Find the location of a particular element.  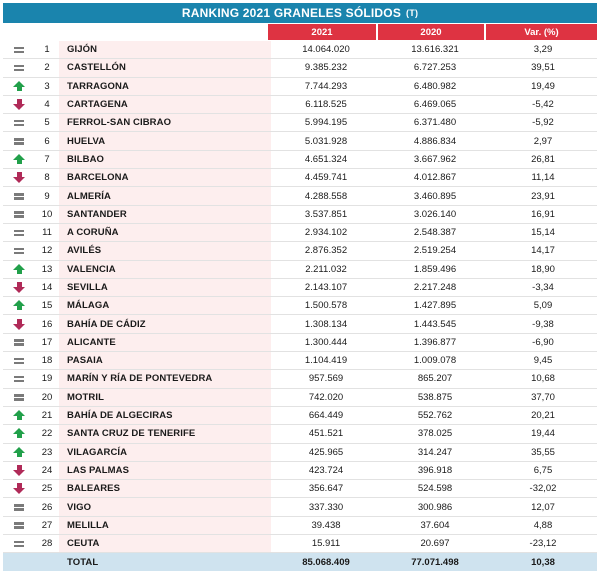

table-row: 13 VALENCIA 2.211.032 1.859.496 18,90 is located at coordinates (300, 269).